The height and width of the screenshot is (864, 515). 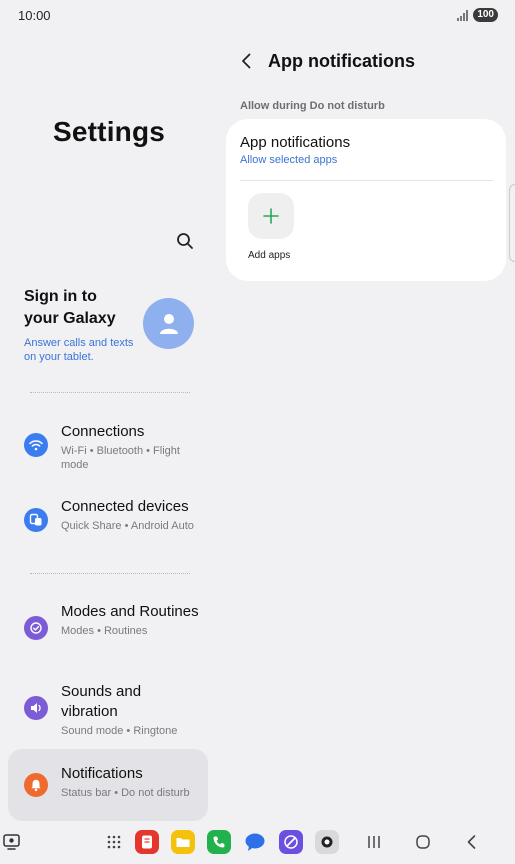 I want to click on add-apps-button: Add apps, so click(x=272, y=227).